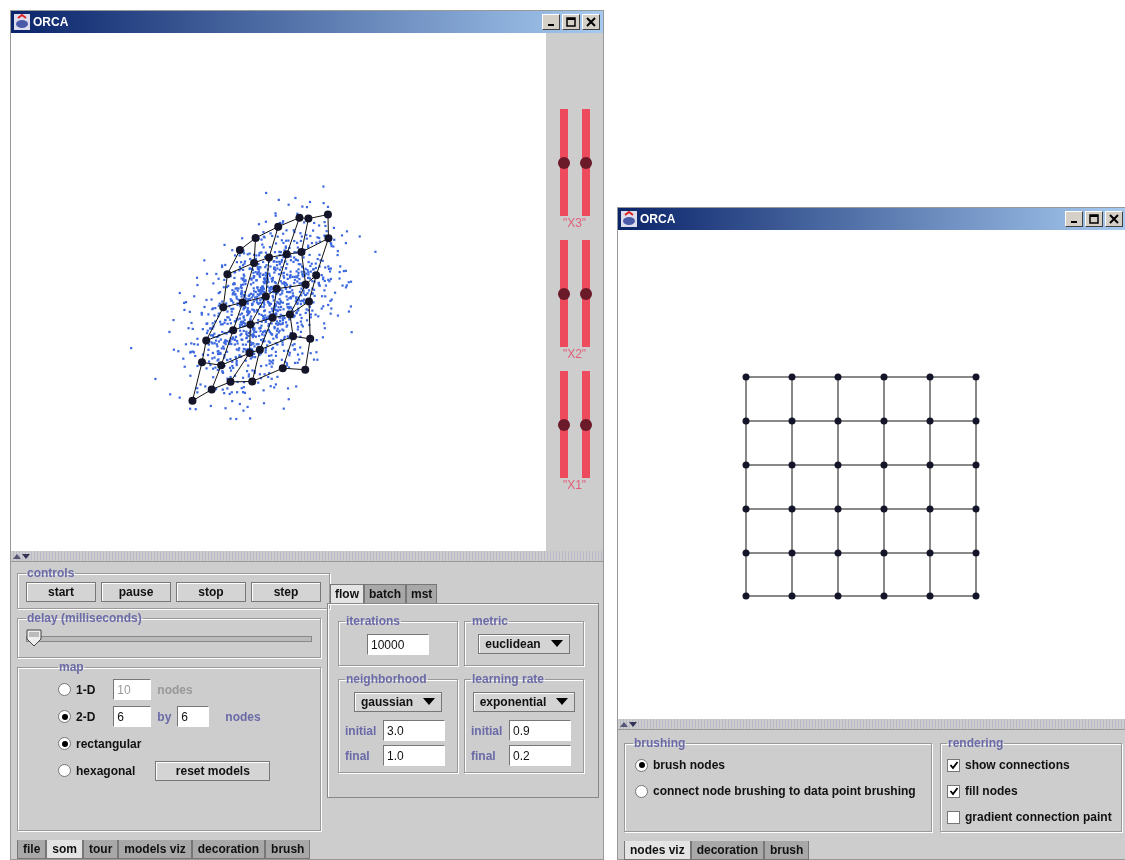 The image size is (1125, 860). I want to click on nodes-label: nodes, so click(243, 716).